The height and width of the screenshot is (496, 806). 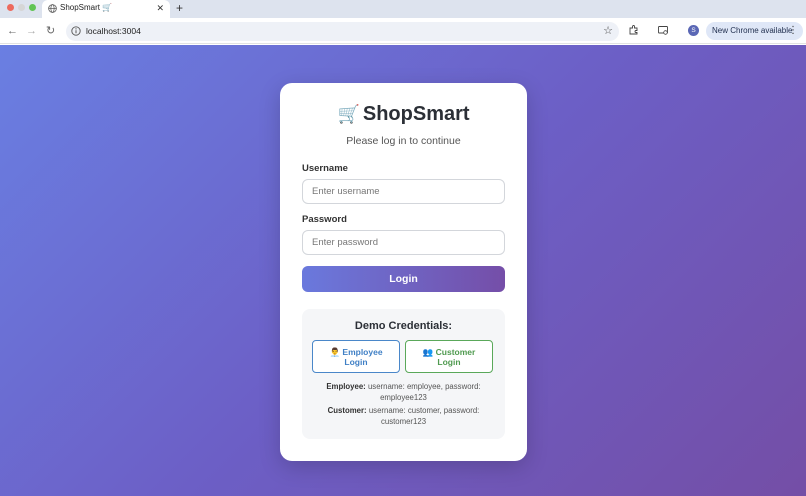 I want to click on forward-icon: →, so click(x=31, y=31).